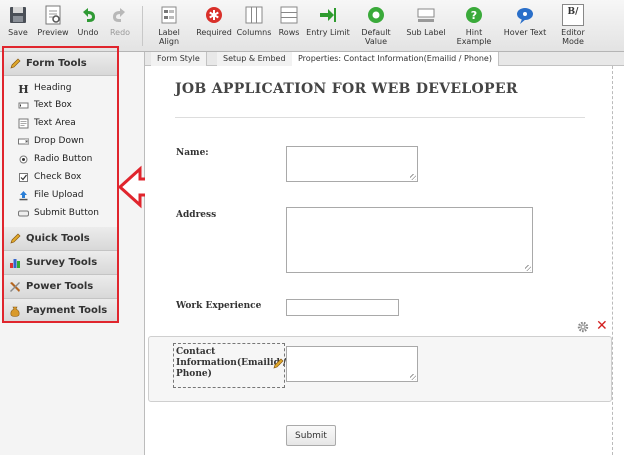 This screenshot has width=624, height=455. I want to click on redo-button: Redo, so click(120, 27).